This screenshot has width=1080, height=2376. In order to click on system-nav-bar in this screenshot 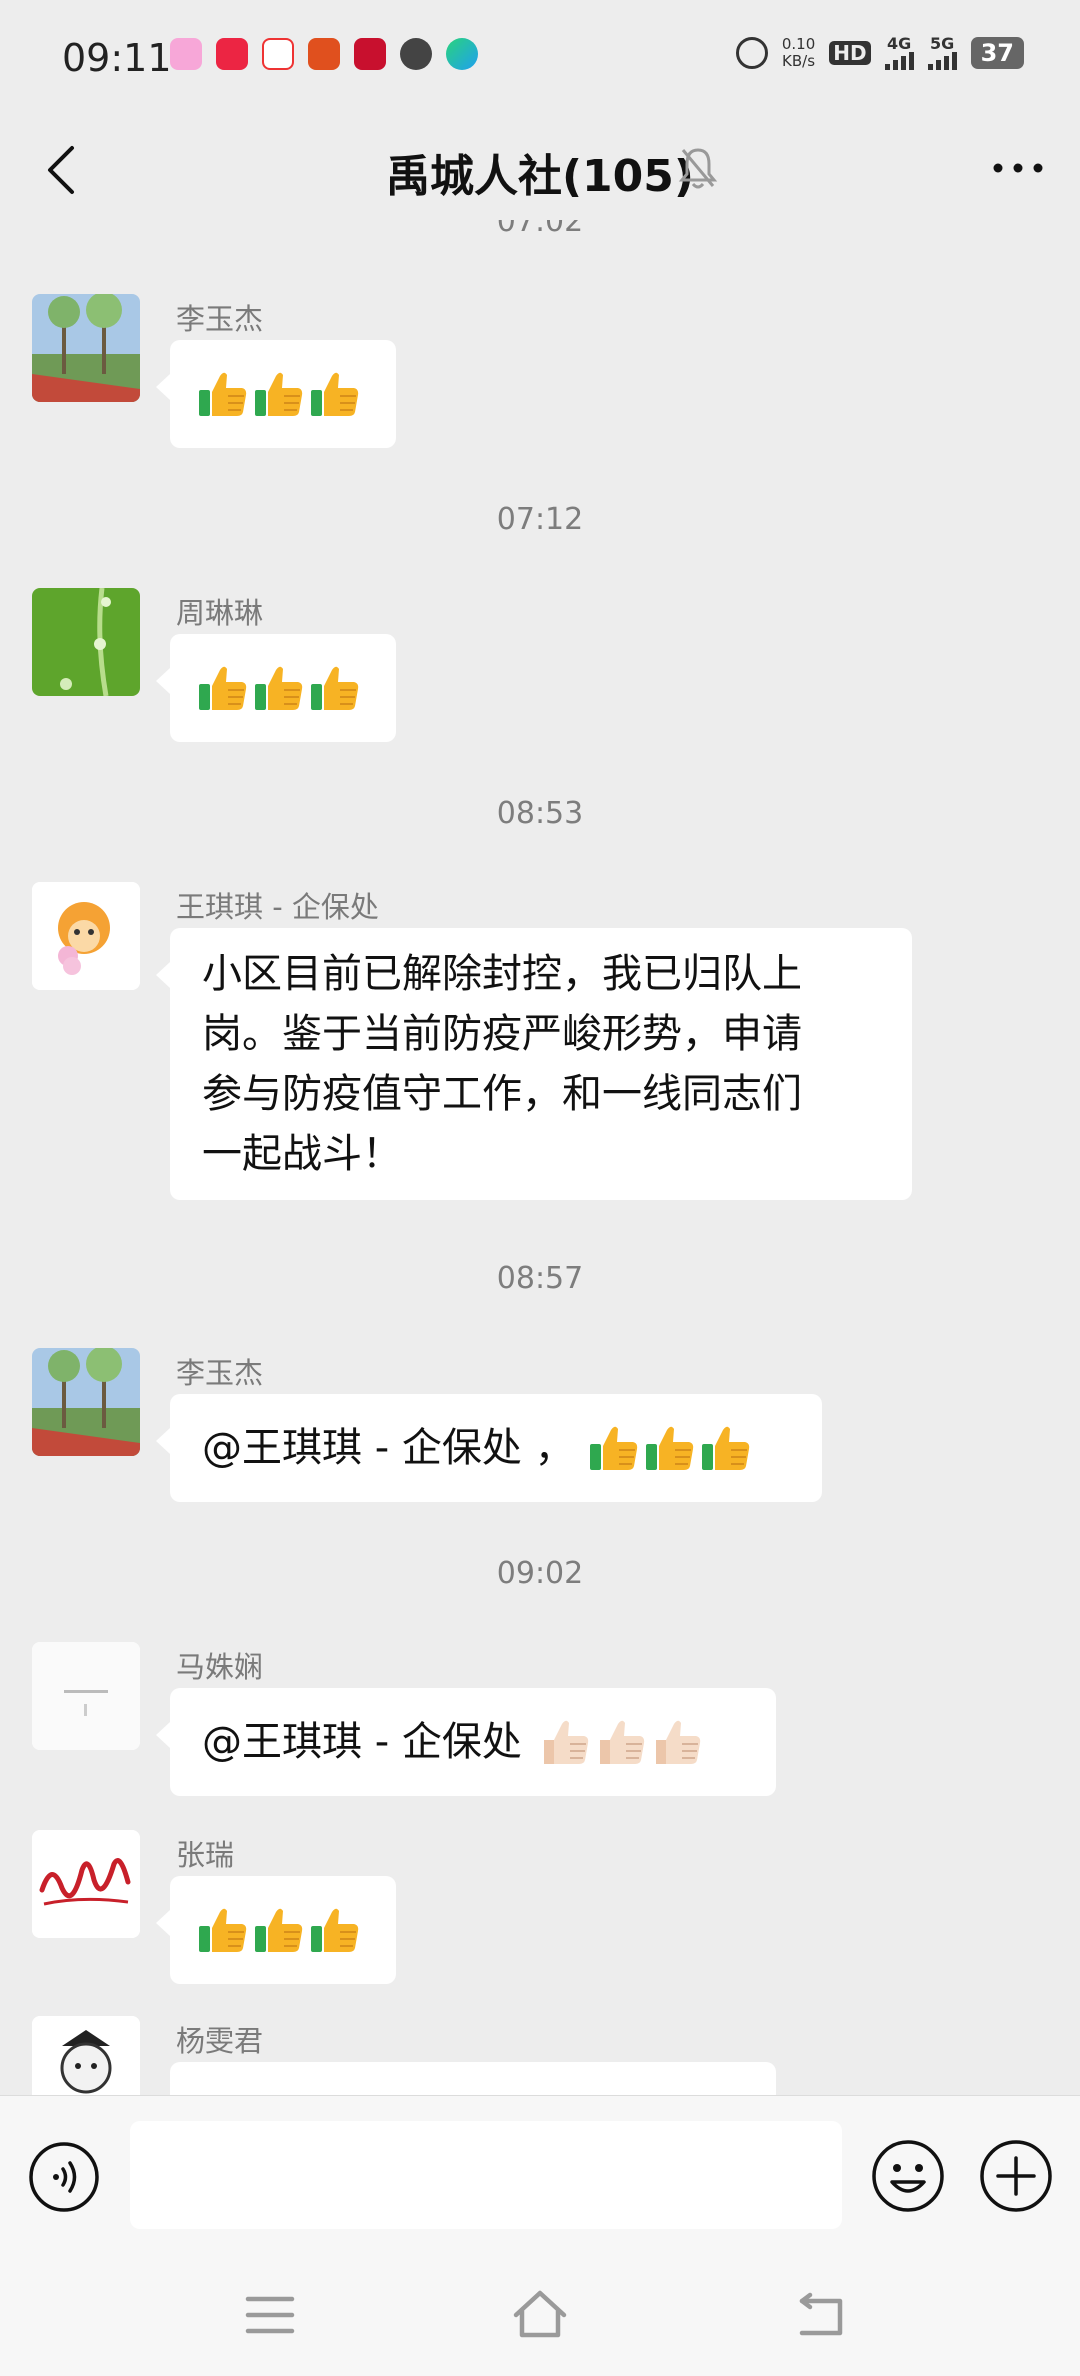, I will do `click(540, 2315)`.